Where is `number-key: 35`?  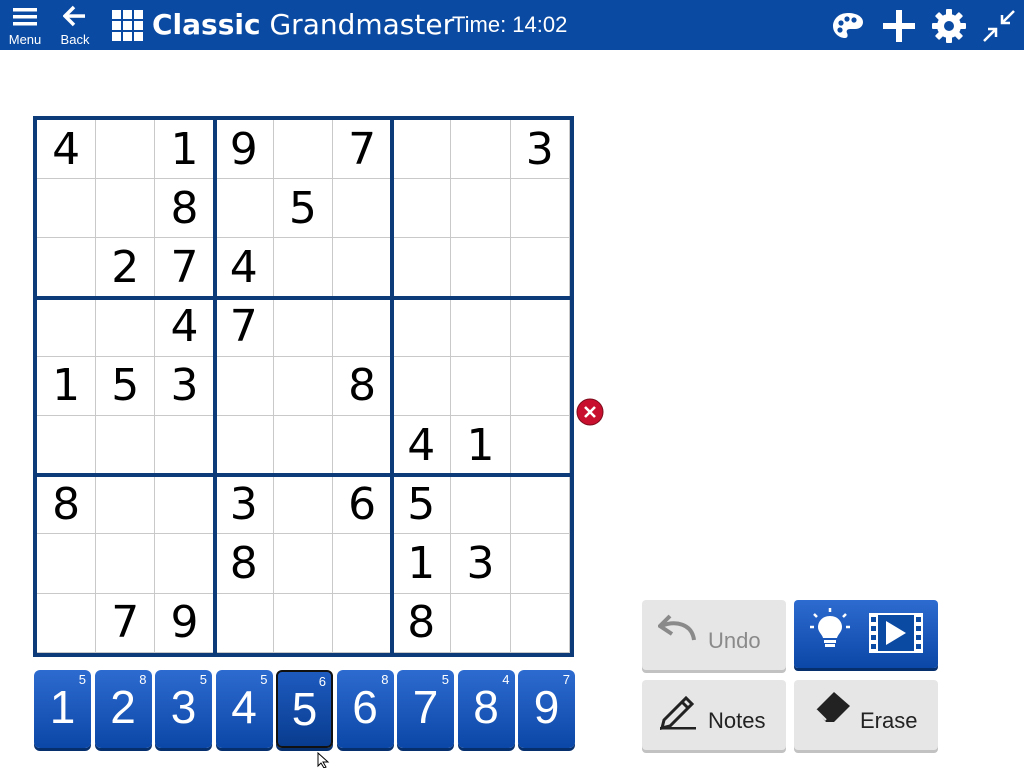
number-key: 35 is located at coordinates (183, 709).